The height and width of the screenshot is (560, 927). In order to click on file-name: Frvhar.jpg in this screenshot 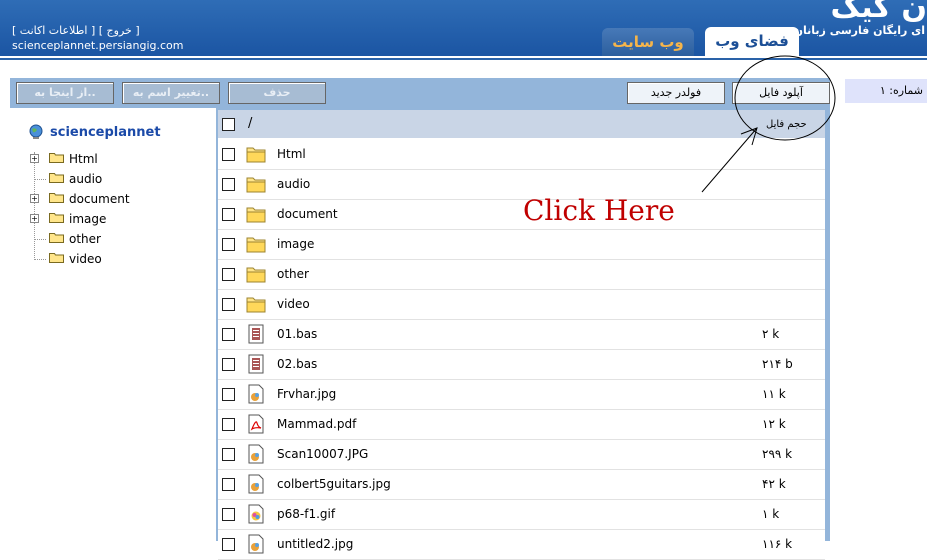, I will do `click(306, 394)`.